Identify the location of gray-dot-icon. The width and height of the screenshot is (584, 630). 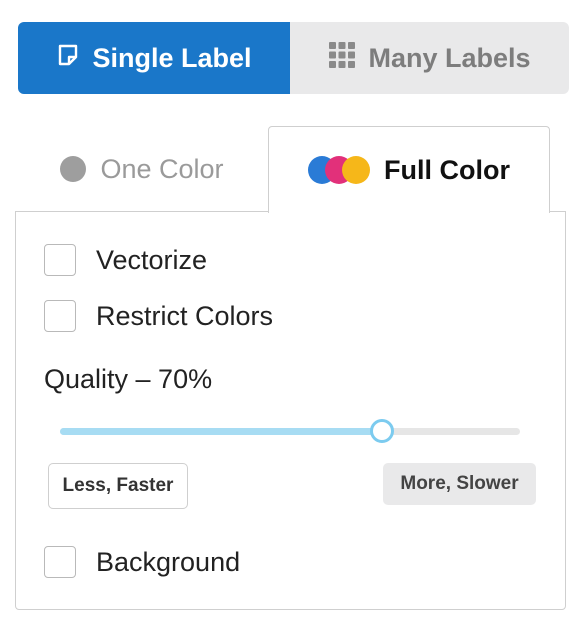
(73, 169).